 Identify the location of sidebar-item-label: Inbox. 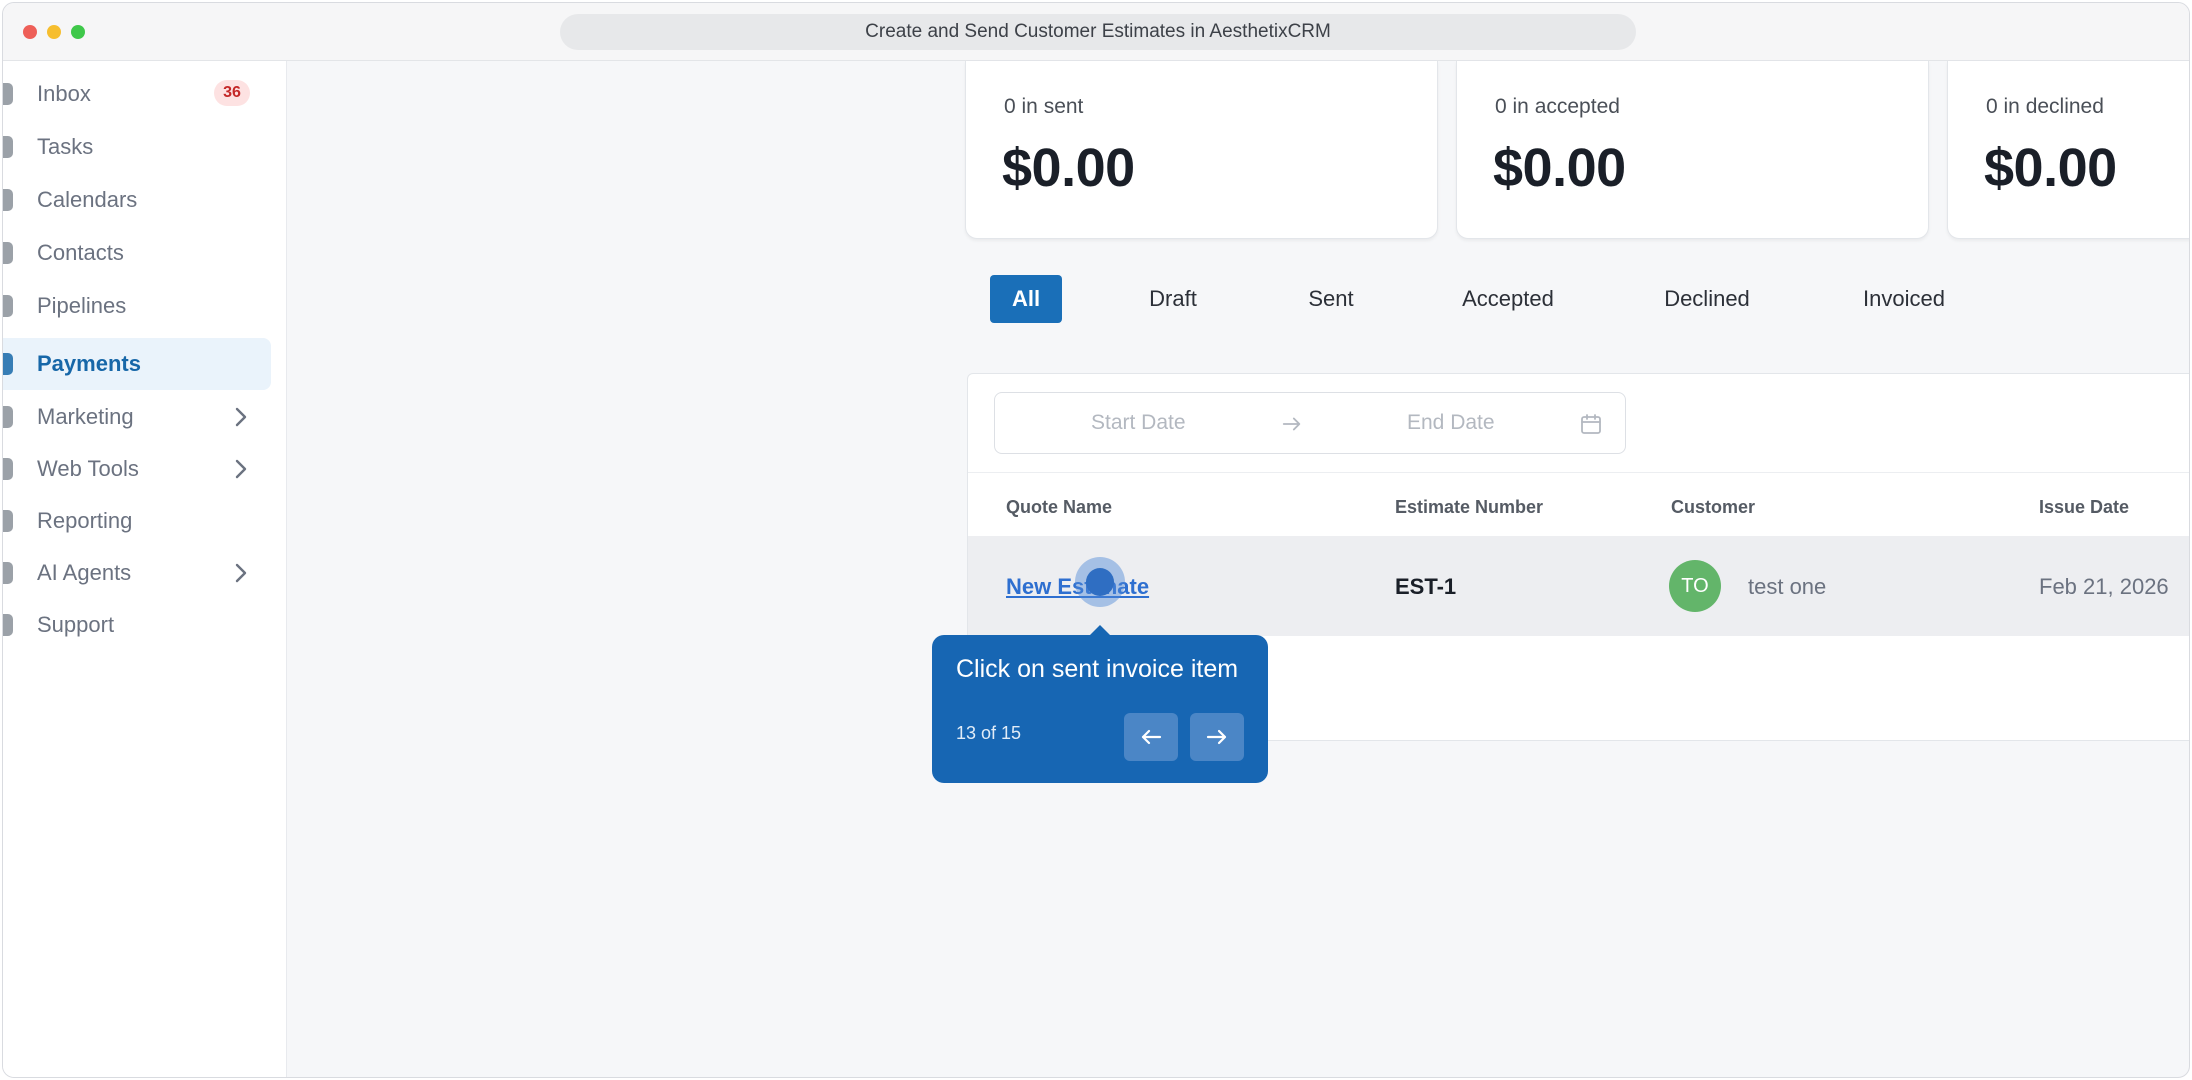
(64, 93).